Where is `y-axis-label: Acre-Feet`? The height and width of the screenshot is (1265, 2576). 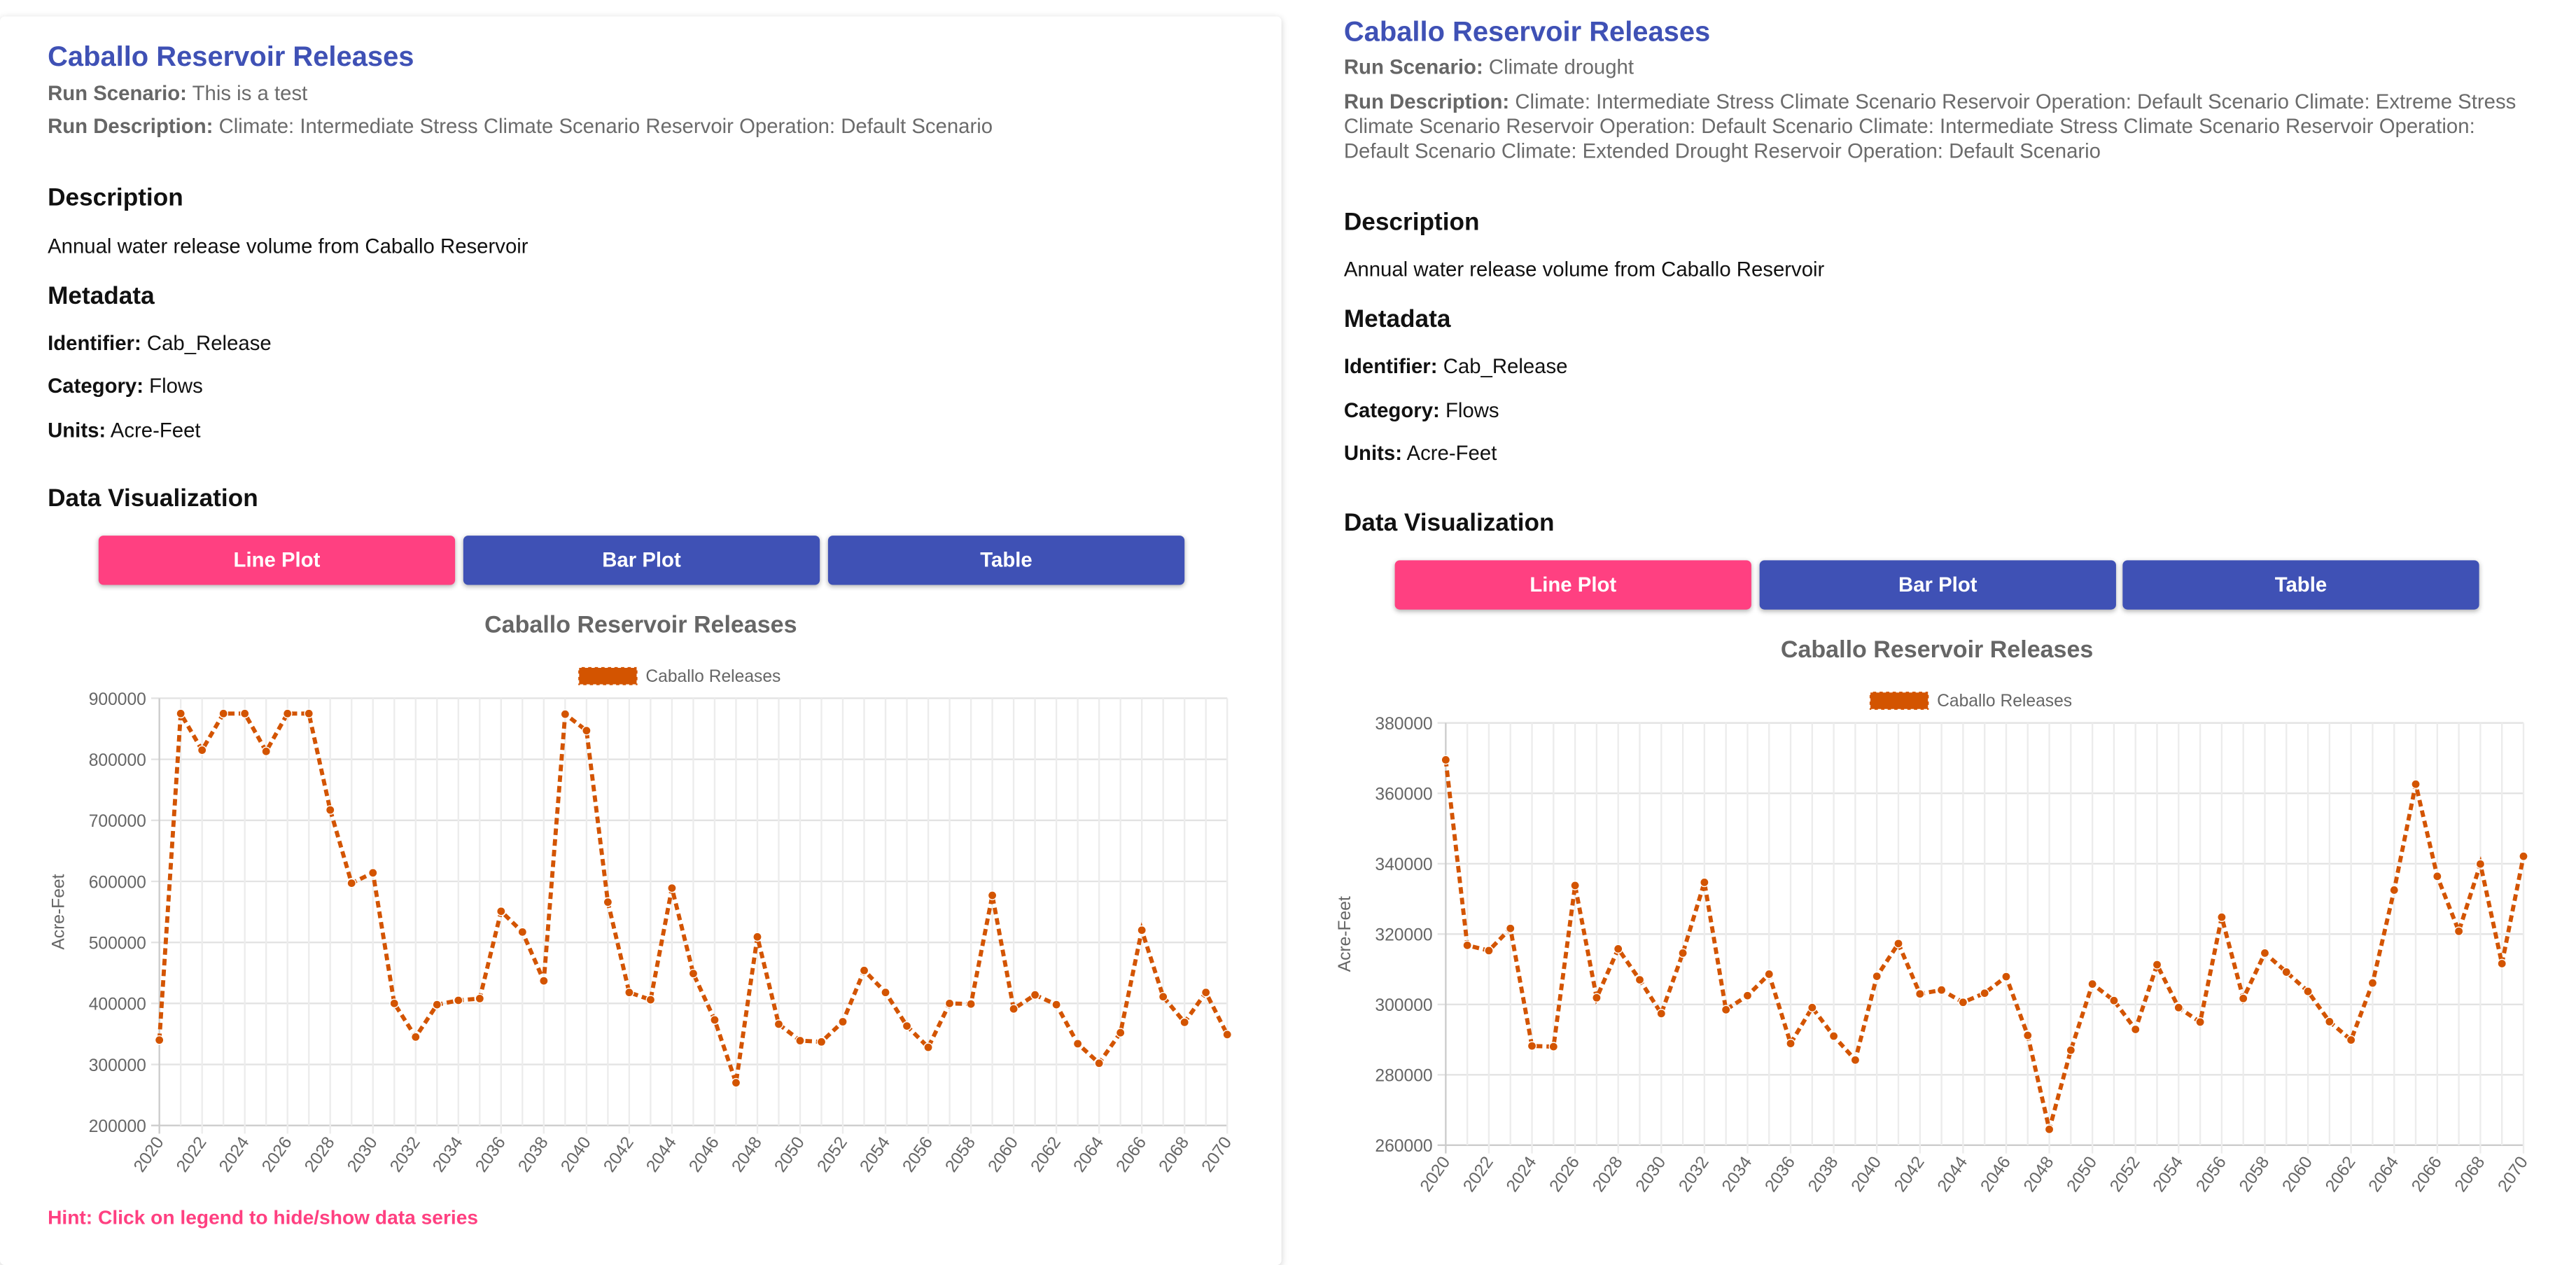
y-axis-label: Acre-Feet is located at coordinates (1345, 934).